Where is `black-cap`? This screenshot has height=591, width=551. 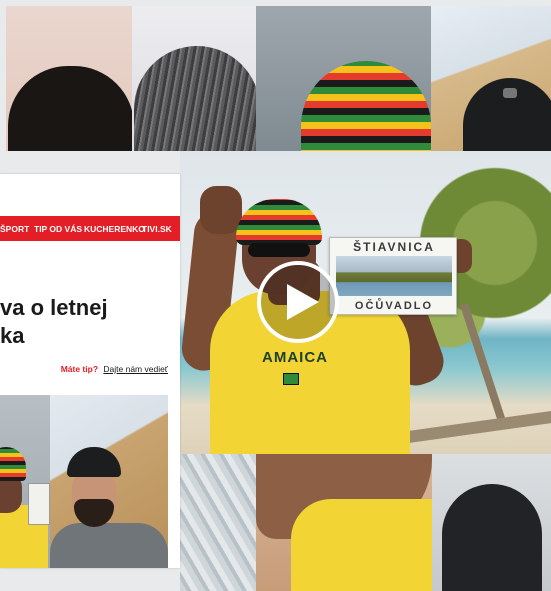 black-cap is located at coordinates (94, 462).